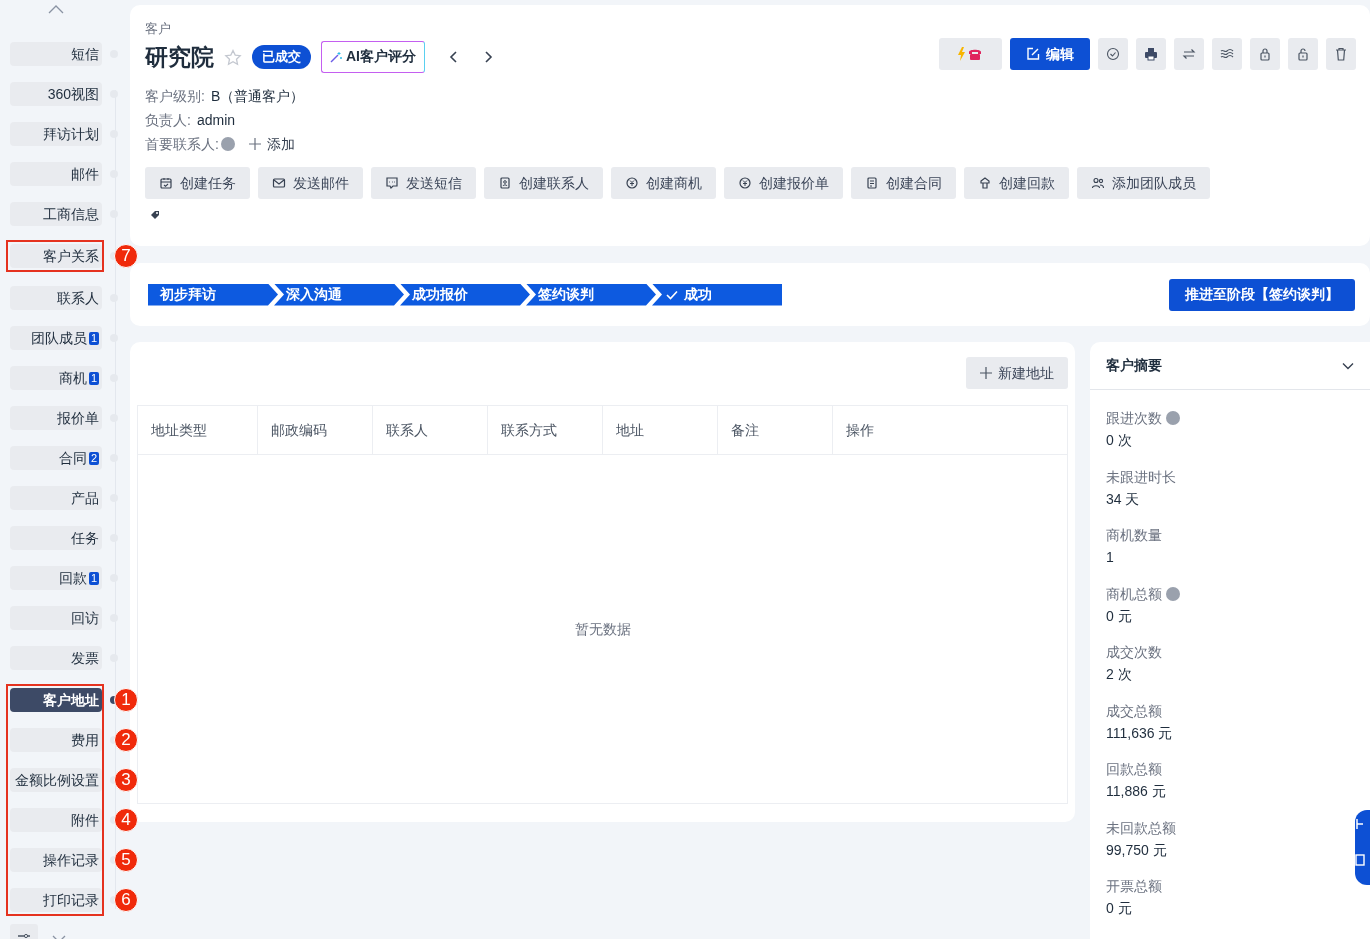 This screenshot has width=1370, height=939. Describe the element at coordinates (602, 629) in the screenshot. I see `empty-message: 暂无数据` at that location.